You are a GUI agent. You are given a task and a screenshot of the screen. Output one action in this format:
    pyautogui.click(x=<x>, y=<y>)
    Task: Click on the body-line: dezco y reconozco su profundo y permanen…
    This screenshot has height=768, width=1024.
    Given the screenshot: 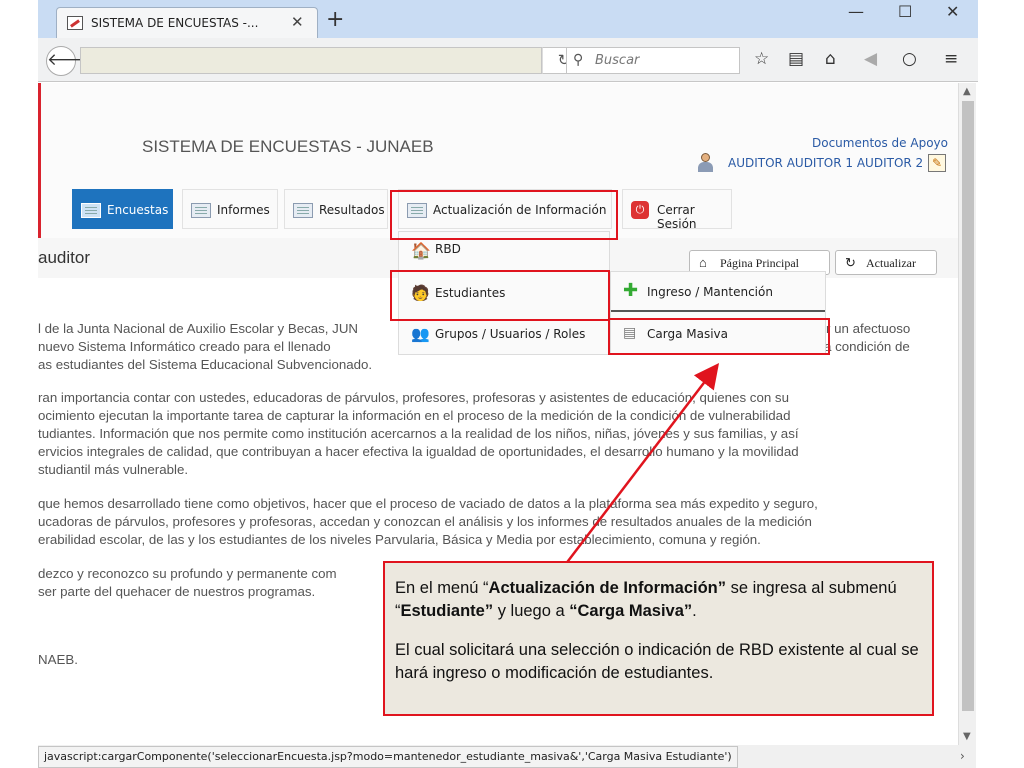 What is the action you would take?
    pyautogui.click(x=187, y=573)
    